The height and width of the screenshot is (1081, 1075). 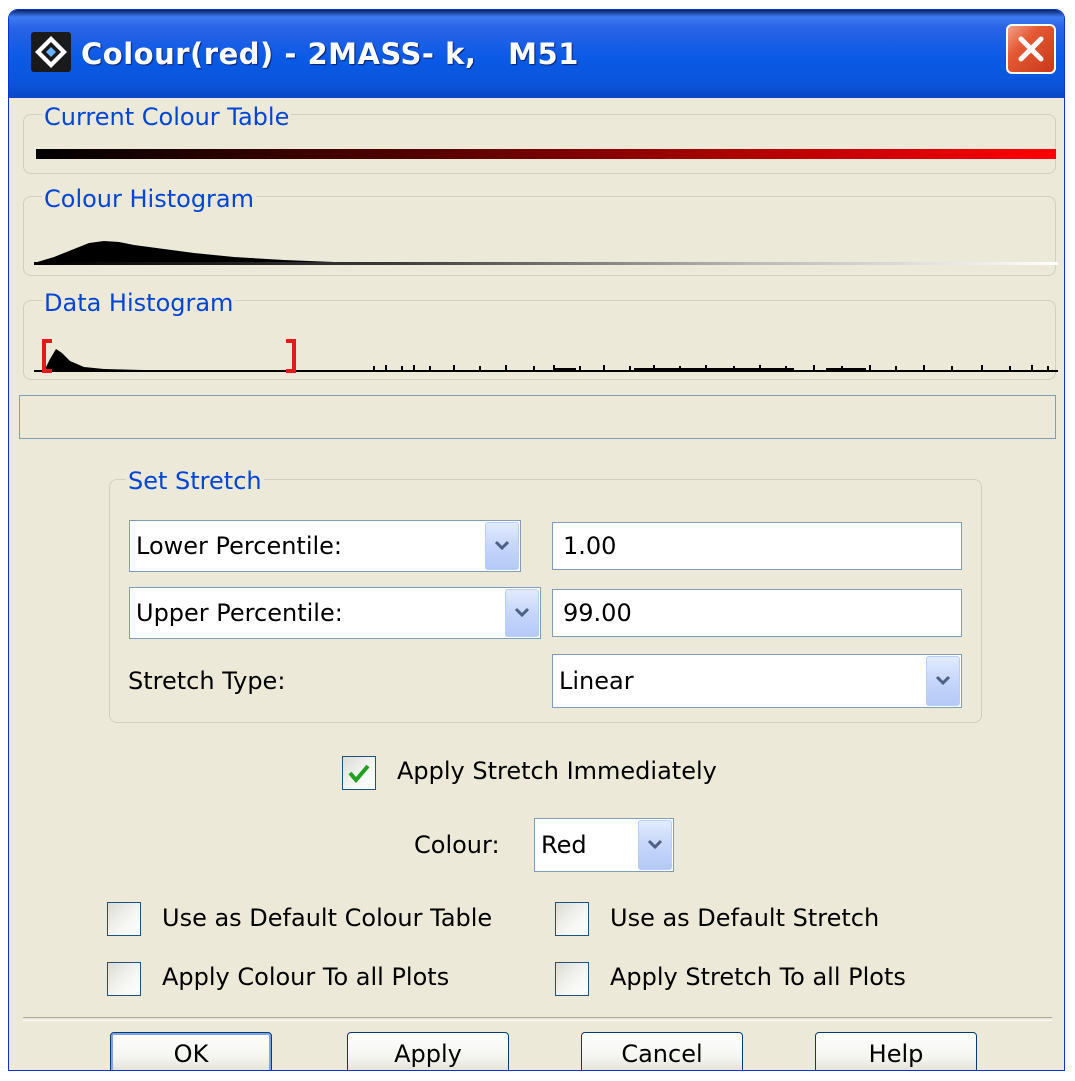 I want to click on colour-select: Red, so click(x=604, y=845).